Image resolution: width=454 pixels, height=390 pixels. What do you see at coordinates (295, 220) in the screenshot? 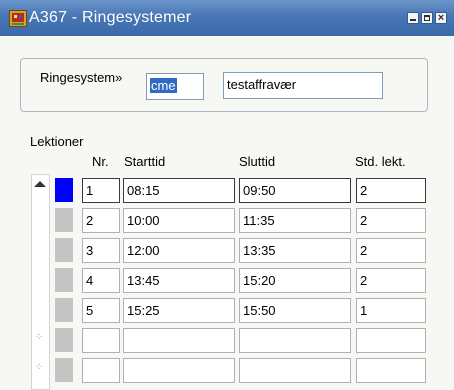
I see `sluttid-cell: 11:35` at bounding box center [295, 220].